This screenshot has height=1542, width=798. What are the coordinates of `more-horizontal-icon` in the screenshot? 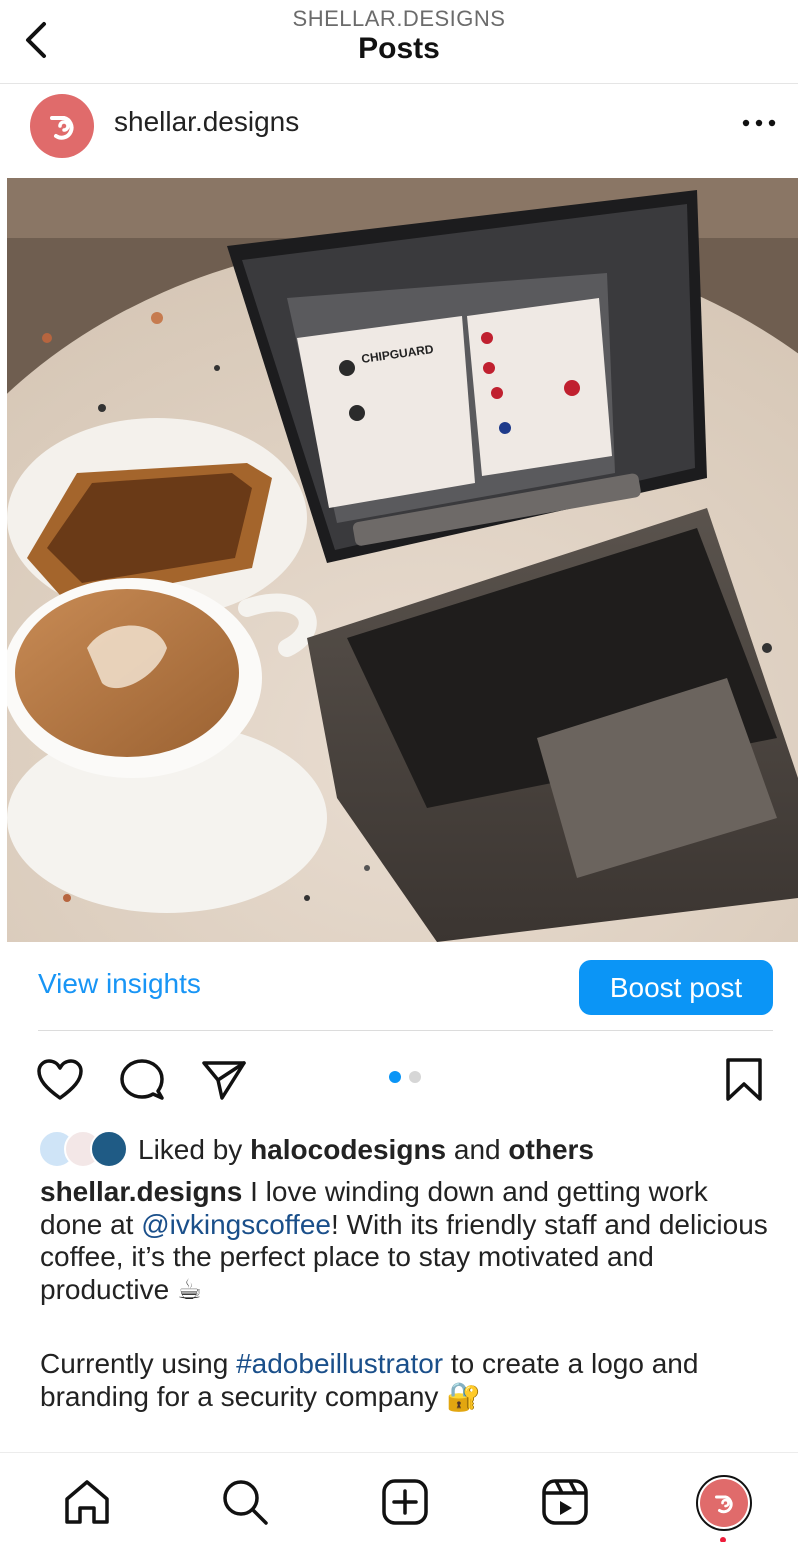 It's located at (759, 123).